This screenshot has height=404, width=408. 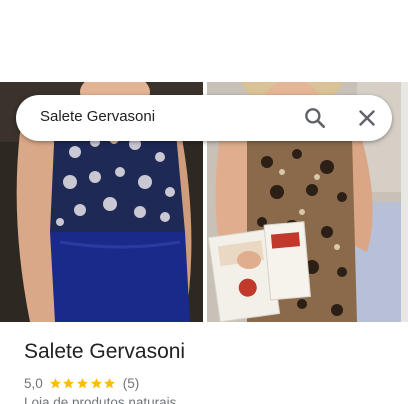 I want to click on rating-row: 5,0 (5), so click(x=81, y=383).